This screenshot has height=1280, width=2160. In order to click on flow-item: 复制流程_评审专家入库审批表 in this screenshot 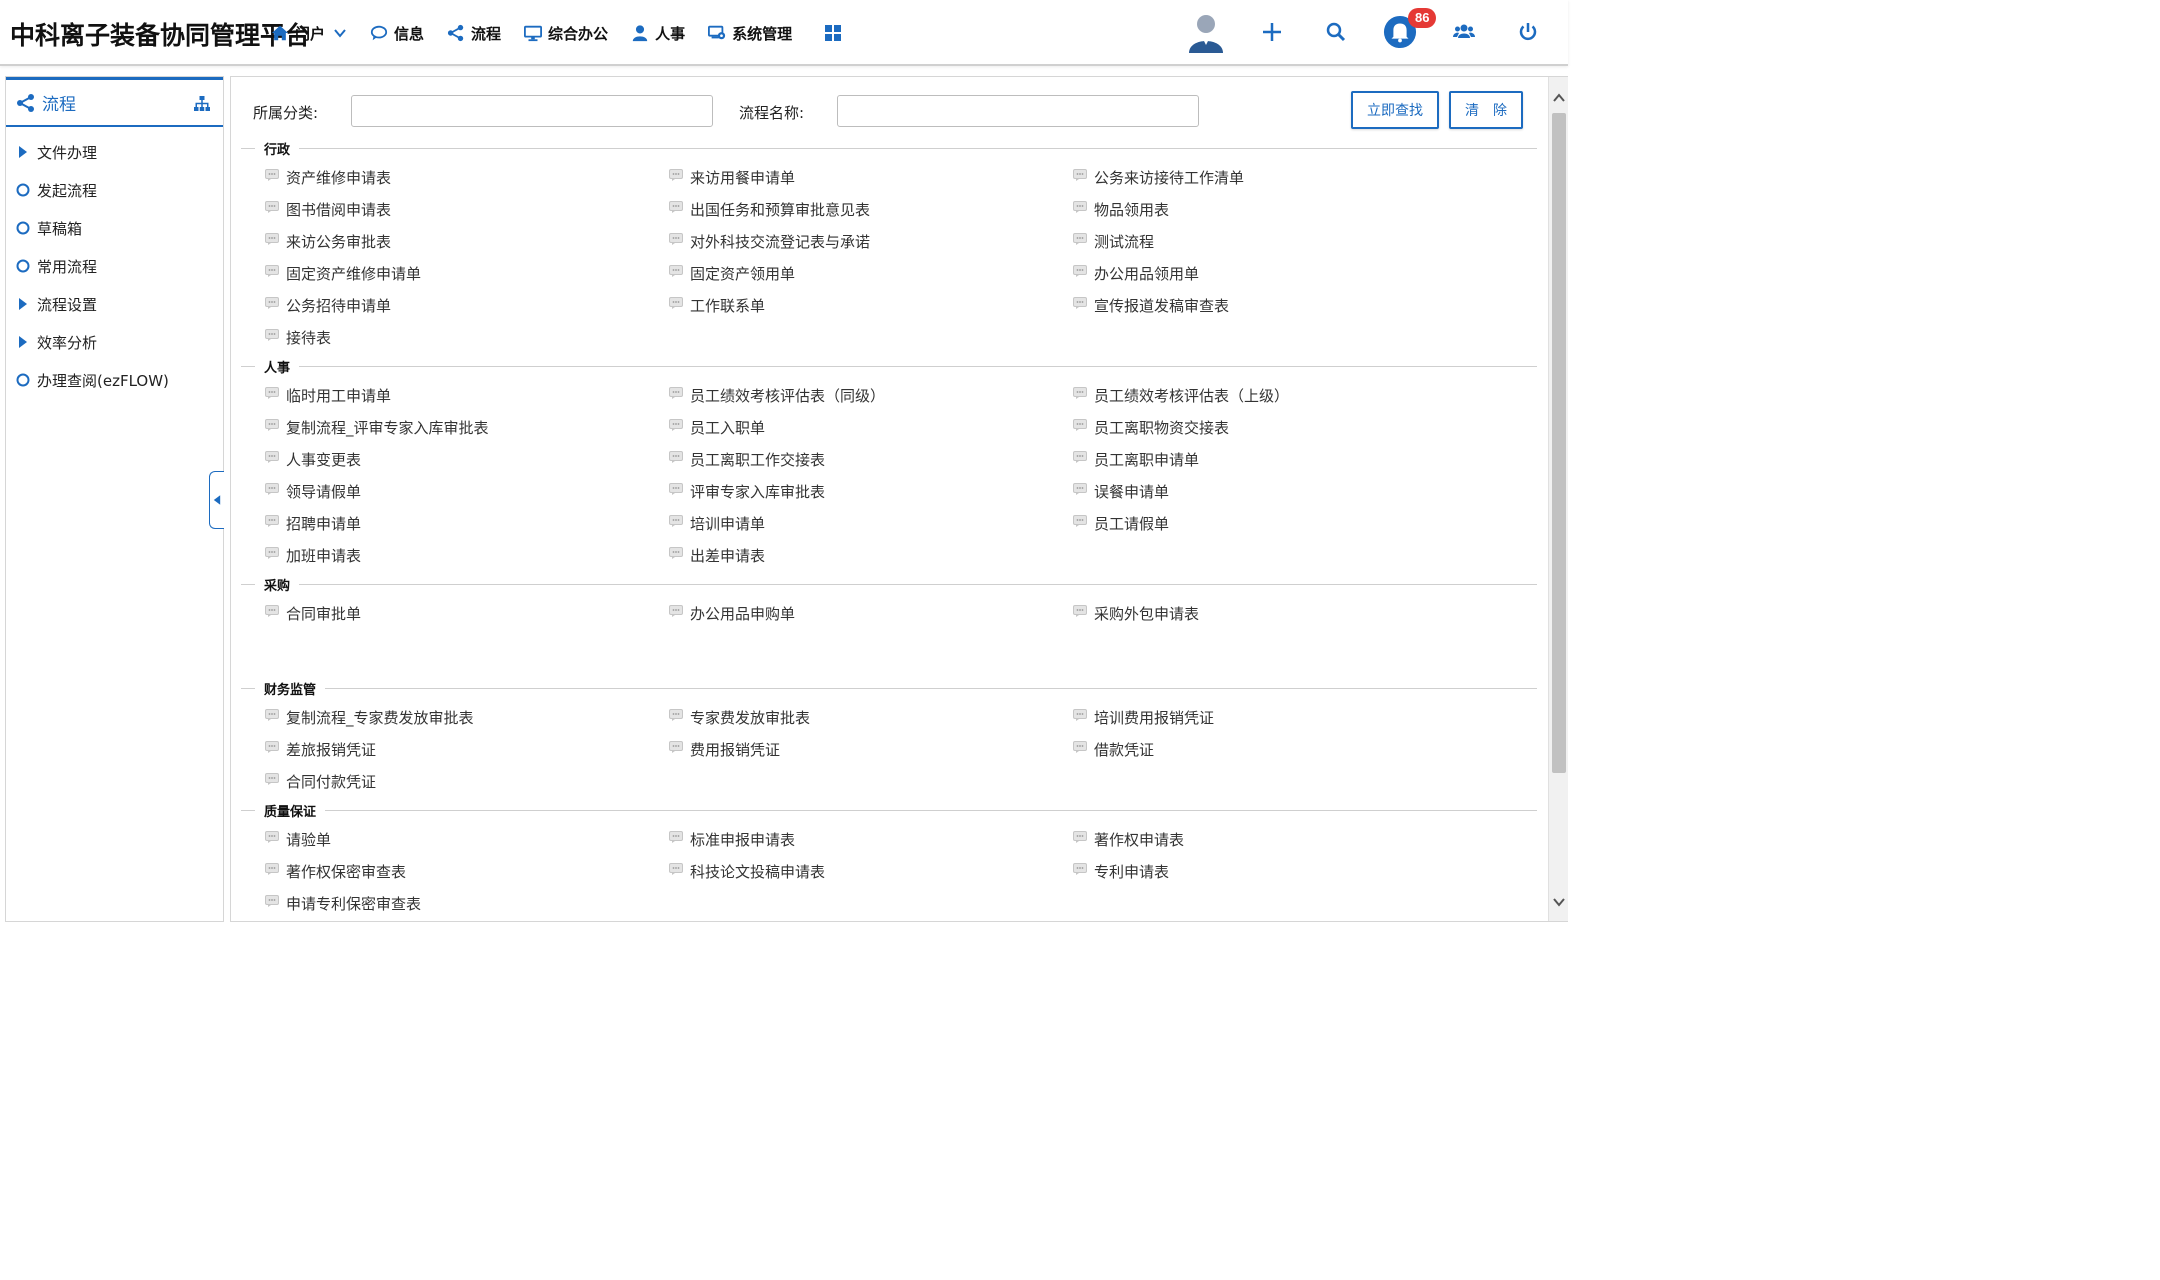, I will do `click(467, 427)`.